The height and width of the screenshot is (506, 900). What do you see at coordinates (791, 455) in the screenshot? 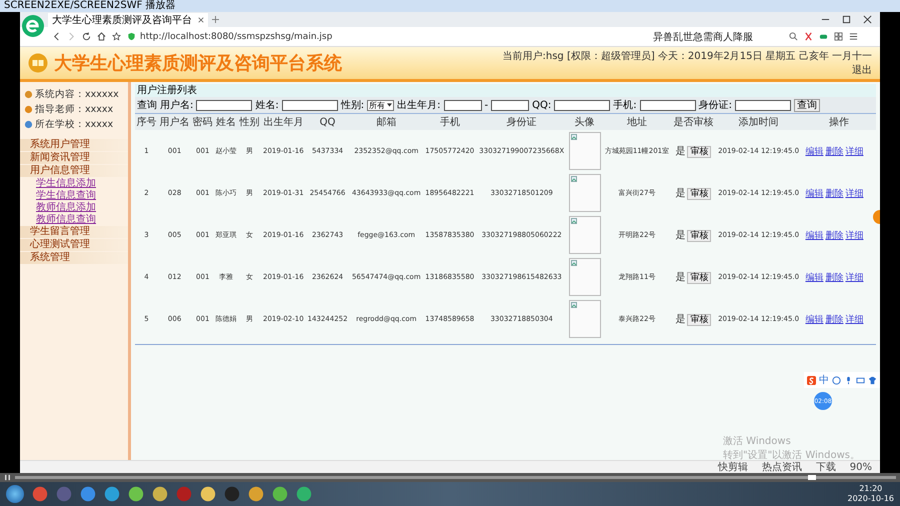
I see `activation-hint: 转到"设置"以激活 Windows。` at bounding box center [791, 455].